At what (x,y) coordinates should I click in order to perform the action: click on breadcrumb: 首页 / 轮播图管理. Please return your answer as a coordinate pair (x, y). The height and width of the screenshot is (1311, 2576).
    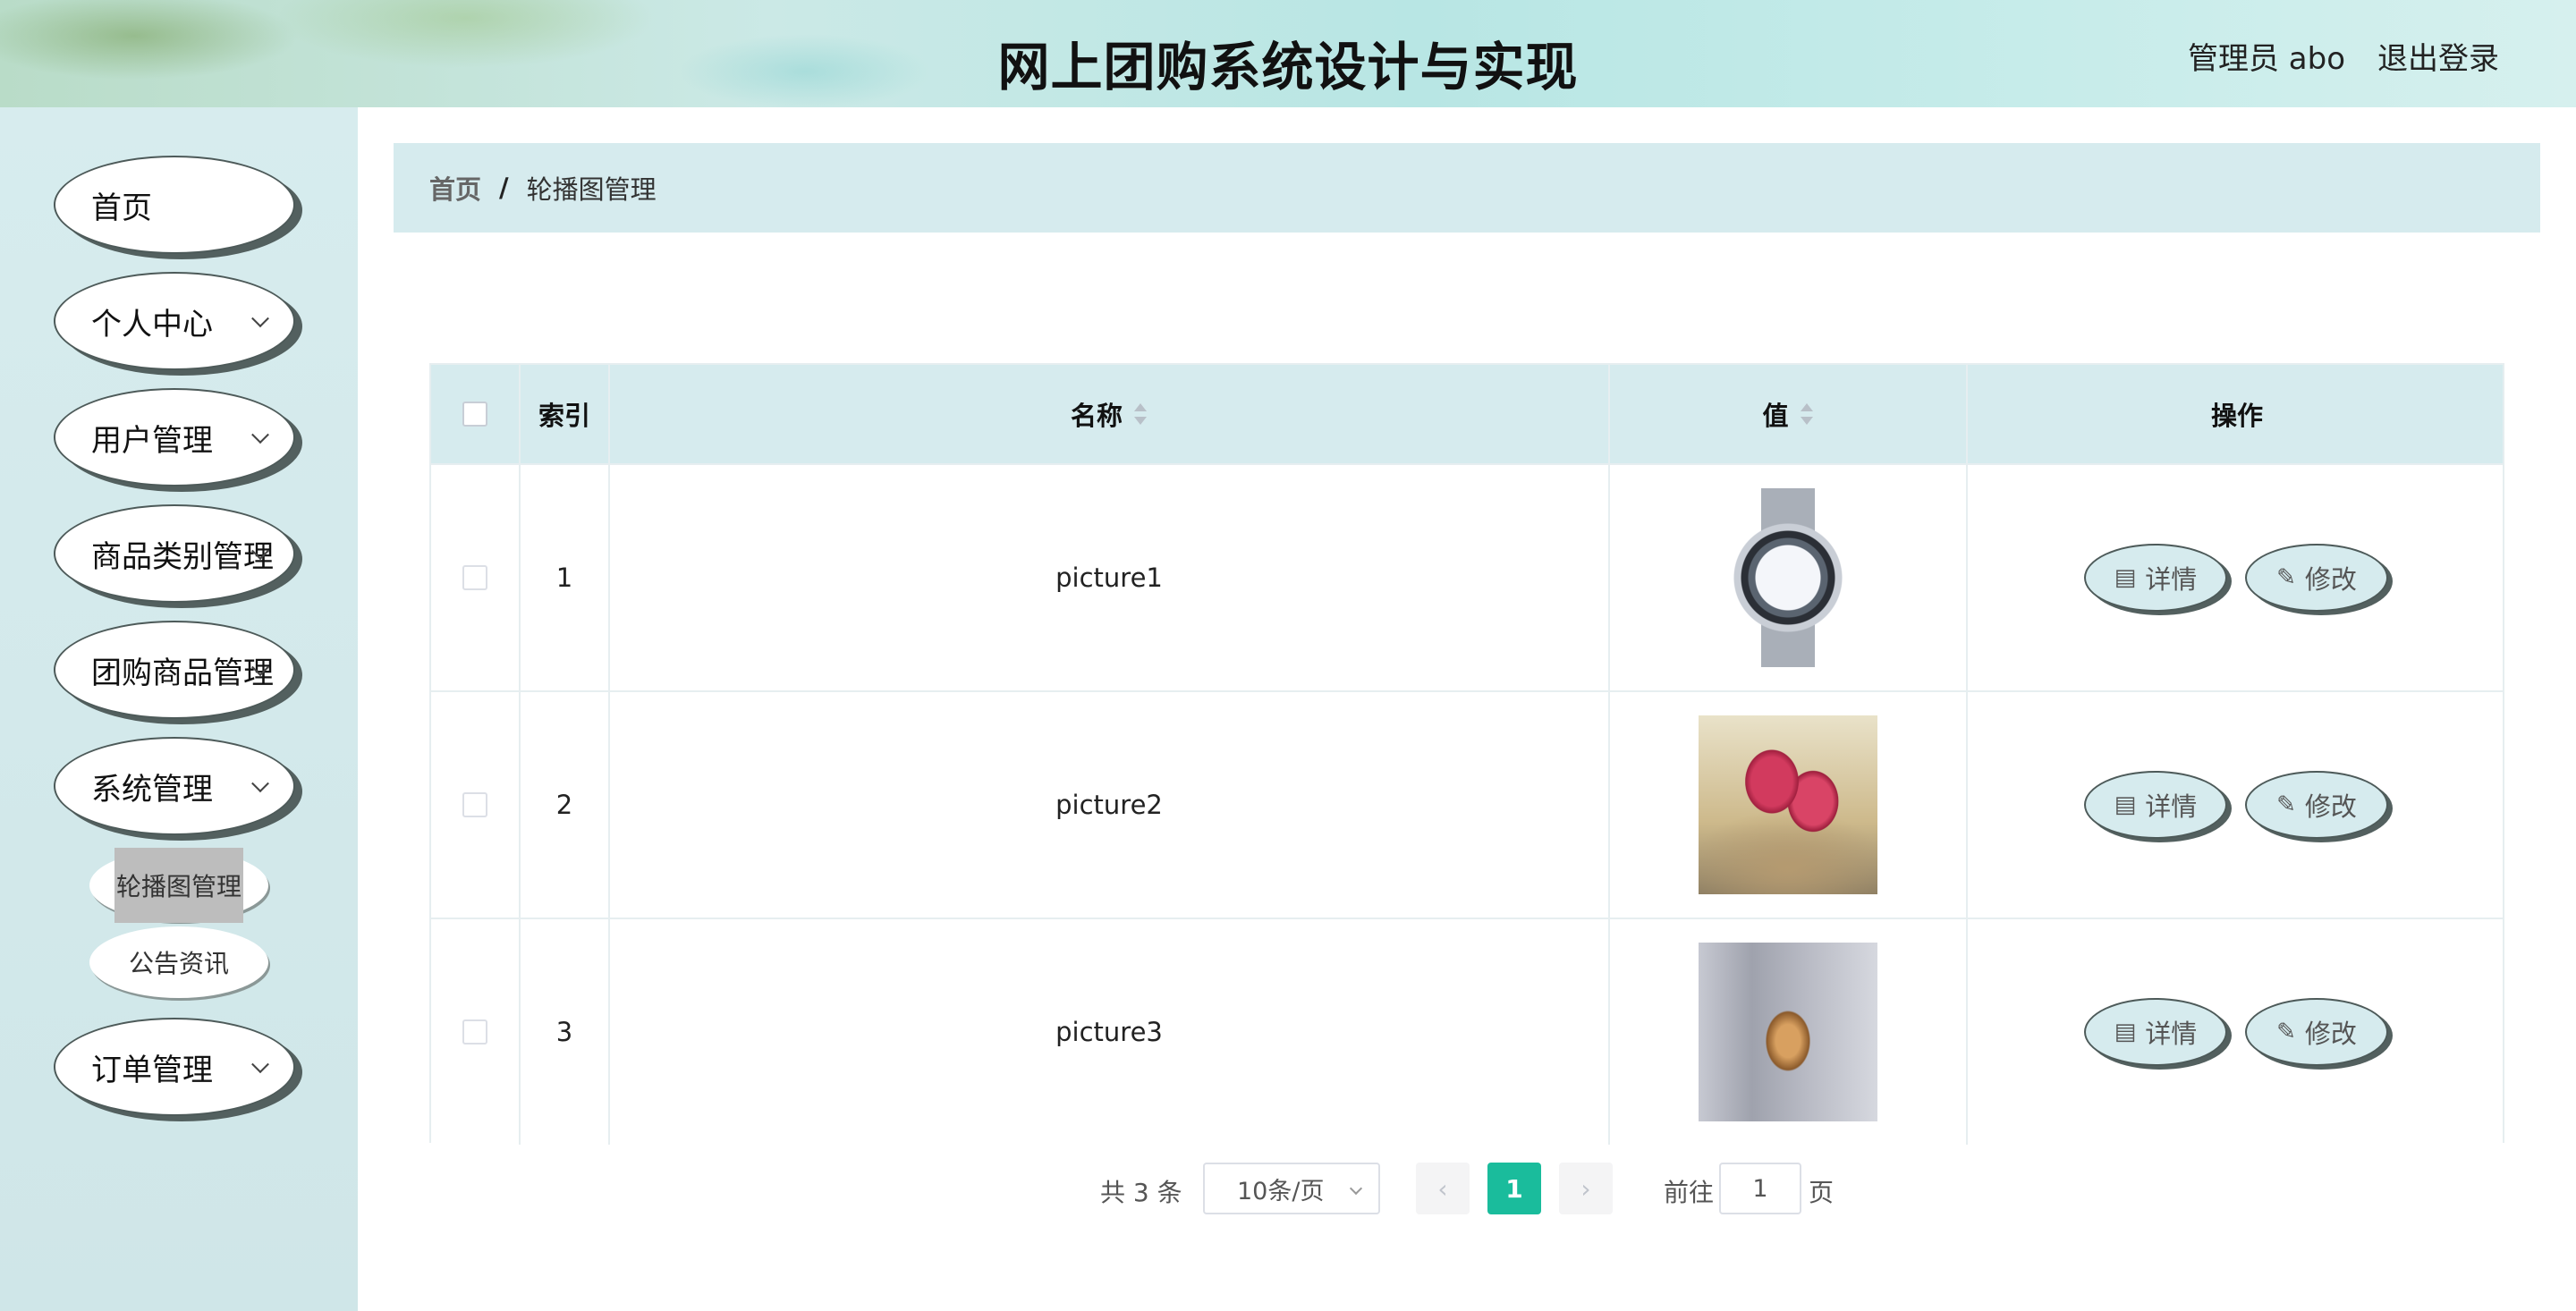
    Looking at the image, I should click on (1467, 188).